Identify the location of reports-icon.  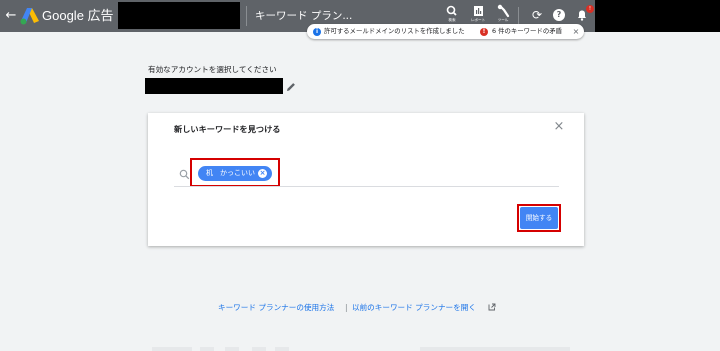
(478, 11).